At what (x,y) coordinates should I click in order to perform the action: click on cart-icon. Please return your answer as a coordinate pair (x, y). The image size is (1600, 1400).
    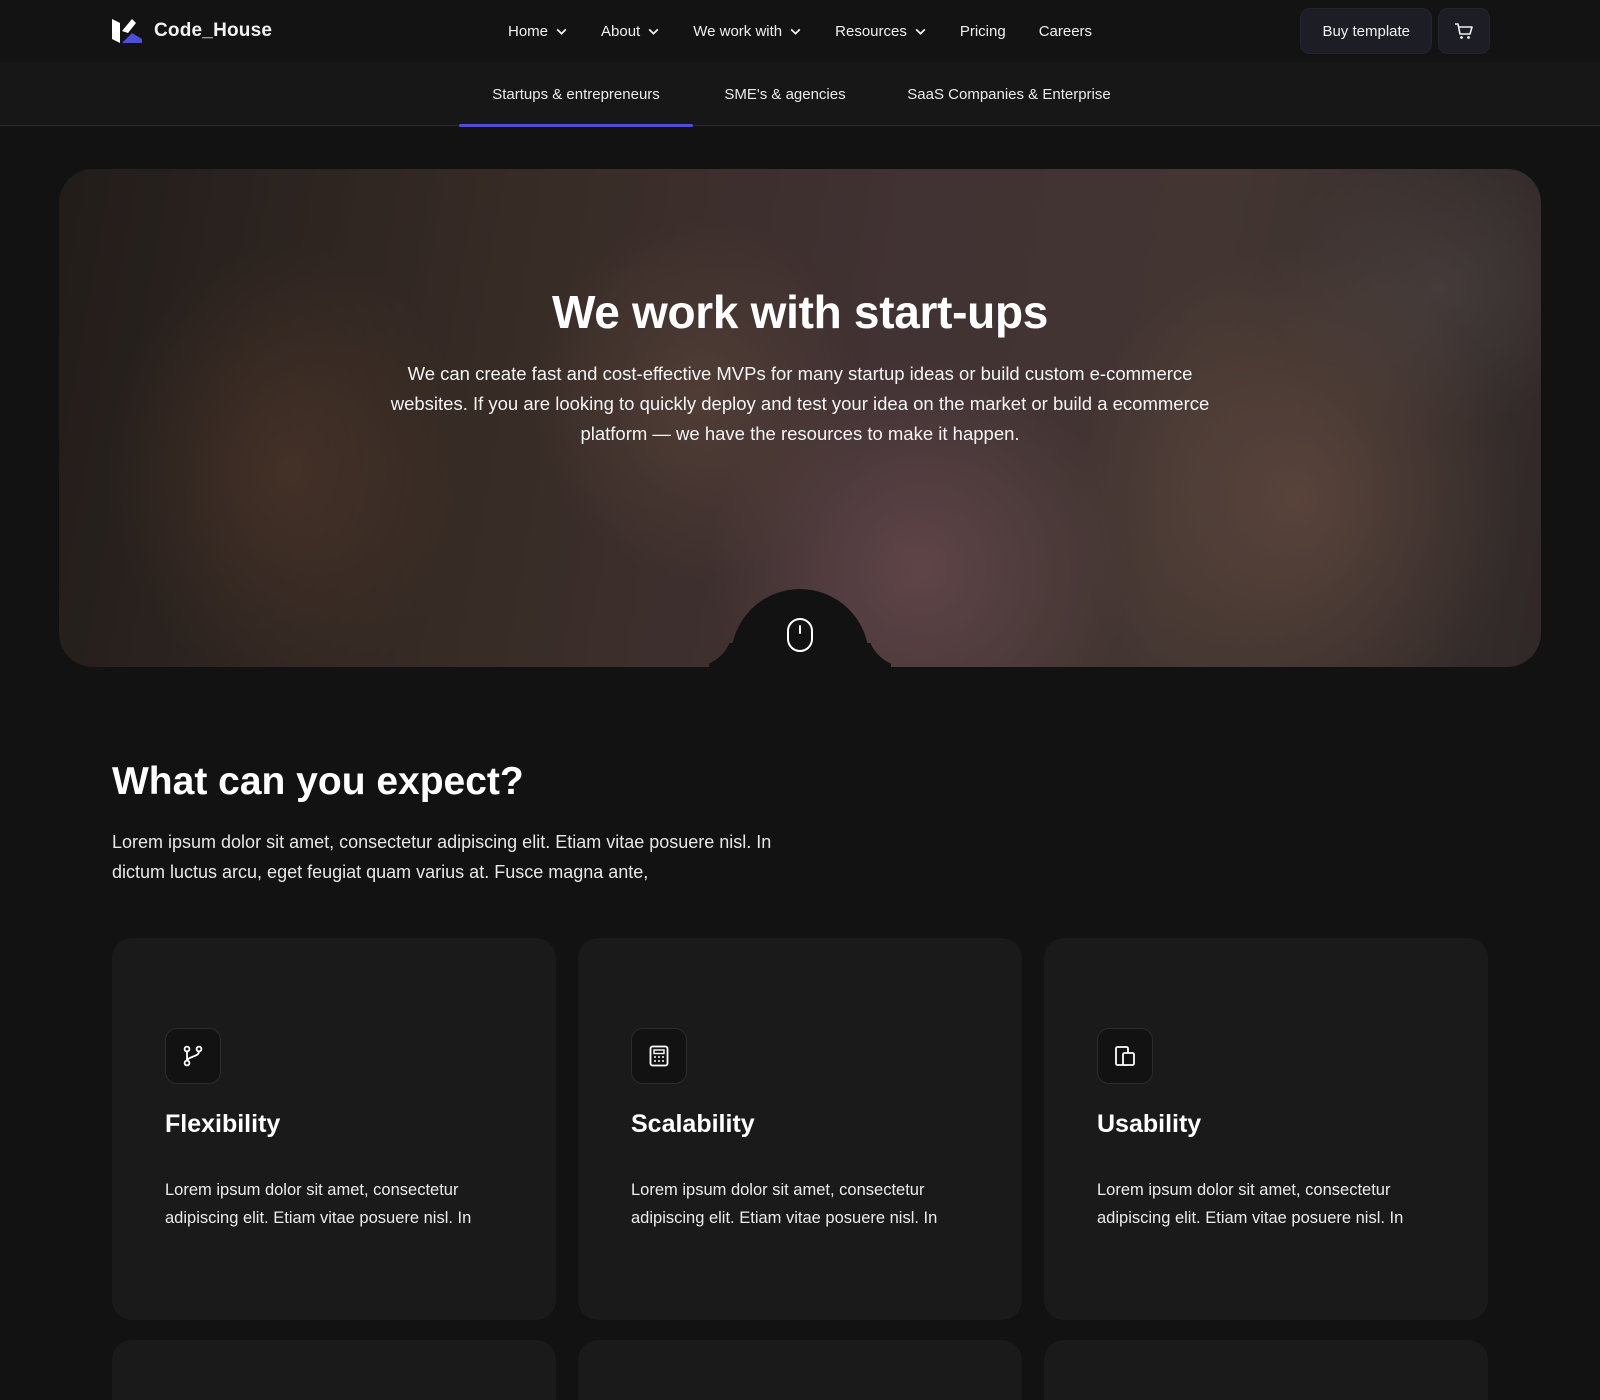
    Looking at the image, I should click on (1464, 31).